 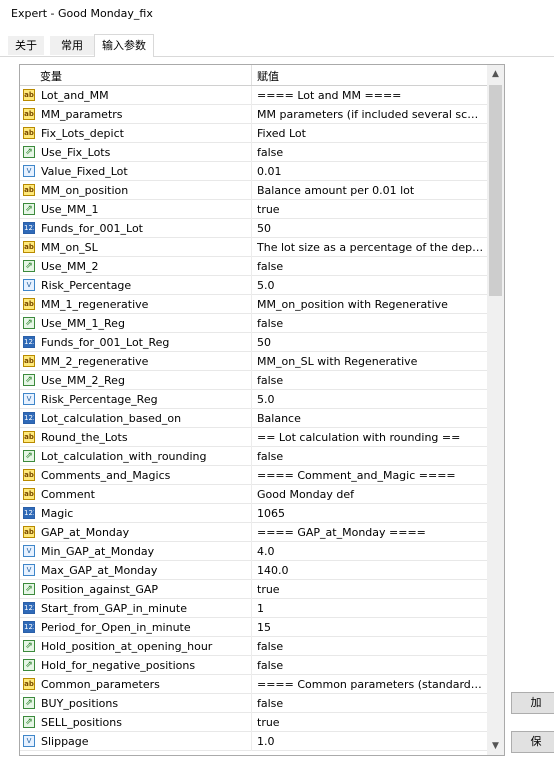 I want to click on table-row: ⇗ Lot_calculation_with_rounding false, so click(x=253, y=456).